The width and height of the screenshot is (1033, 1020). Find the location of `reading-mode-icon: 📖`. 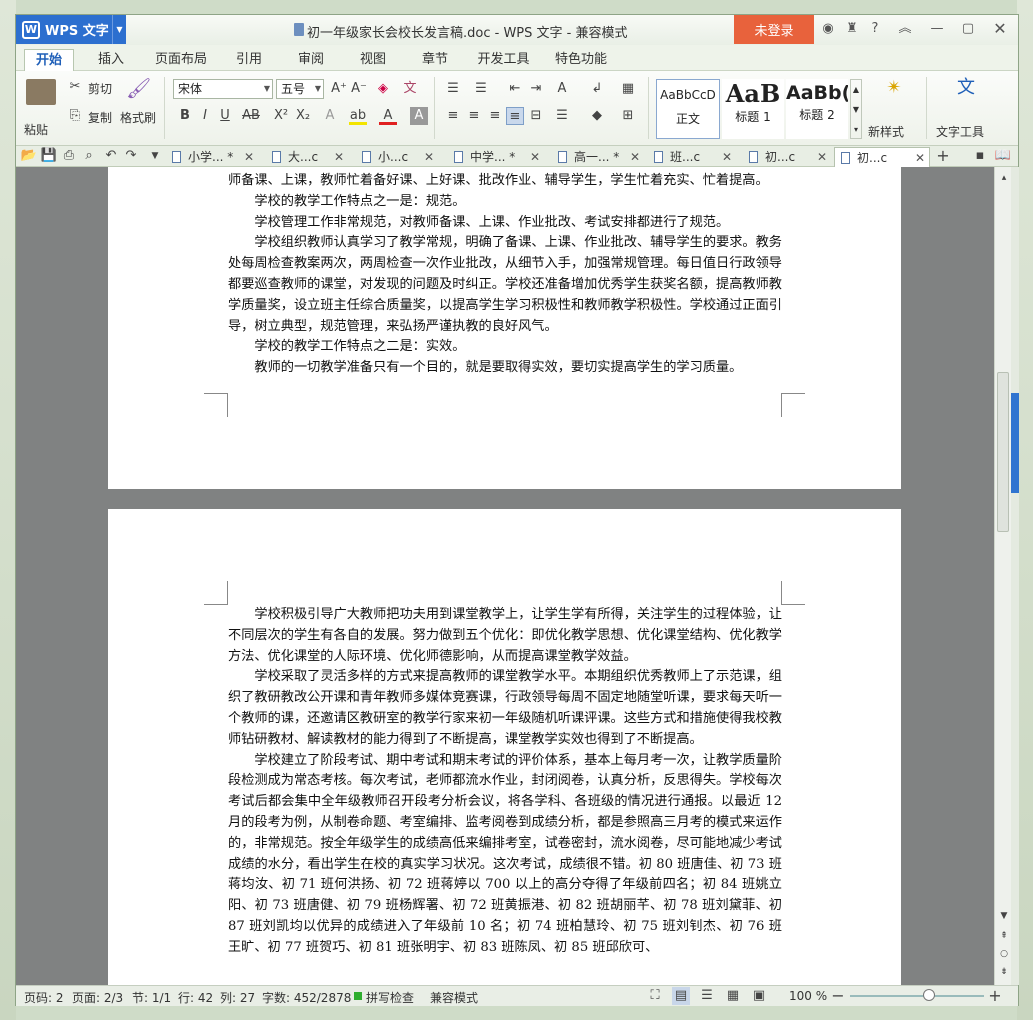

reading-mode-icon: 📖 is located at coordinates (1003, 156).